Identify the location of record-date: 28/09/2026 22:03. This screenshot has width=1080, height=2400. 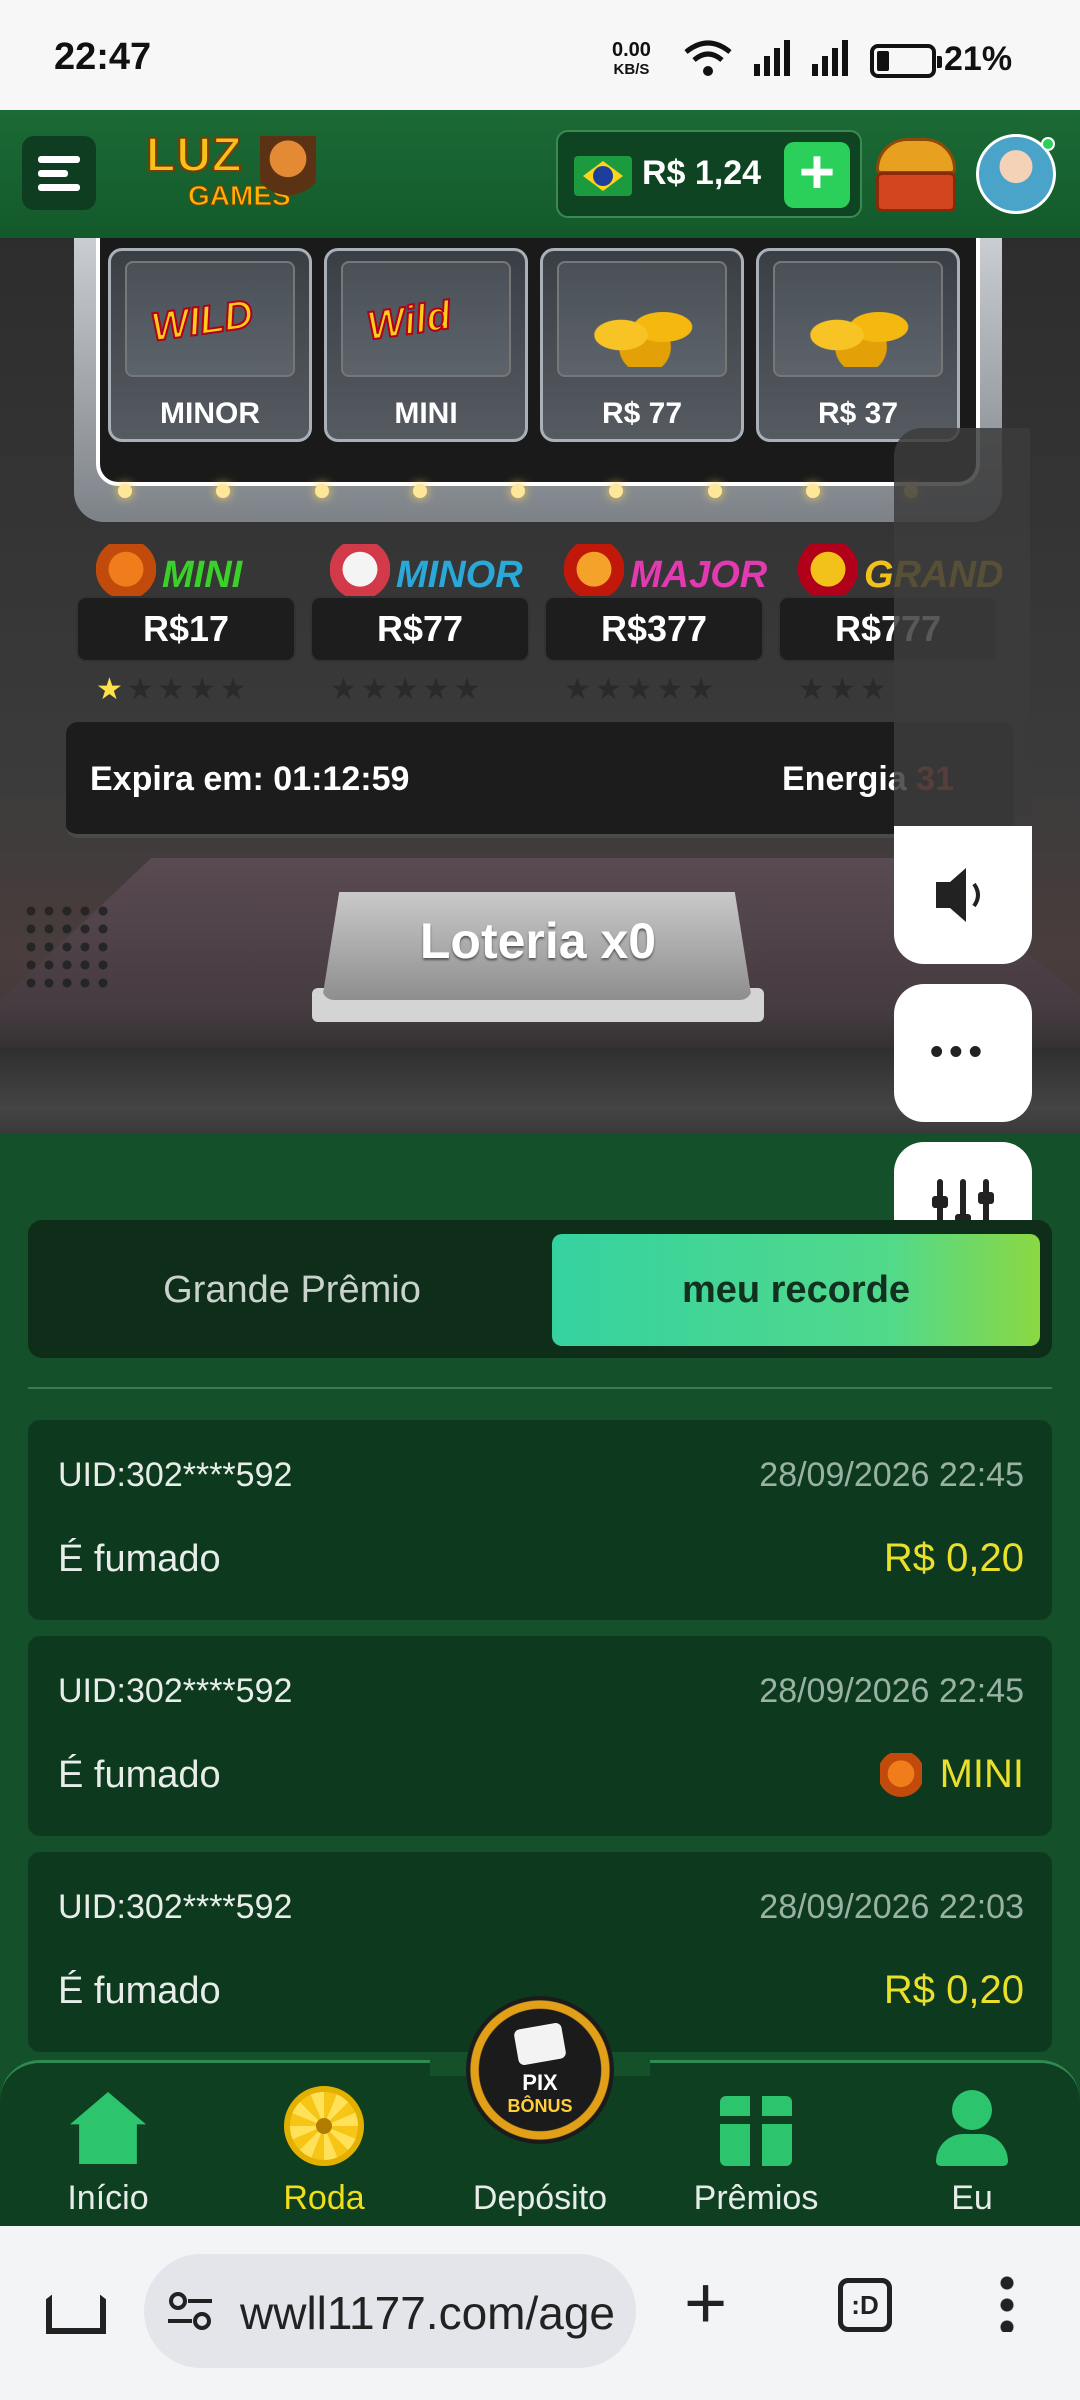
(891, 1907).